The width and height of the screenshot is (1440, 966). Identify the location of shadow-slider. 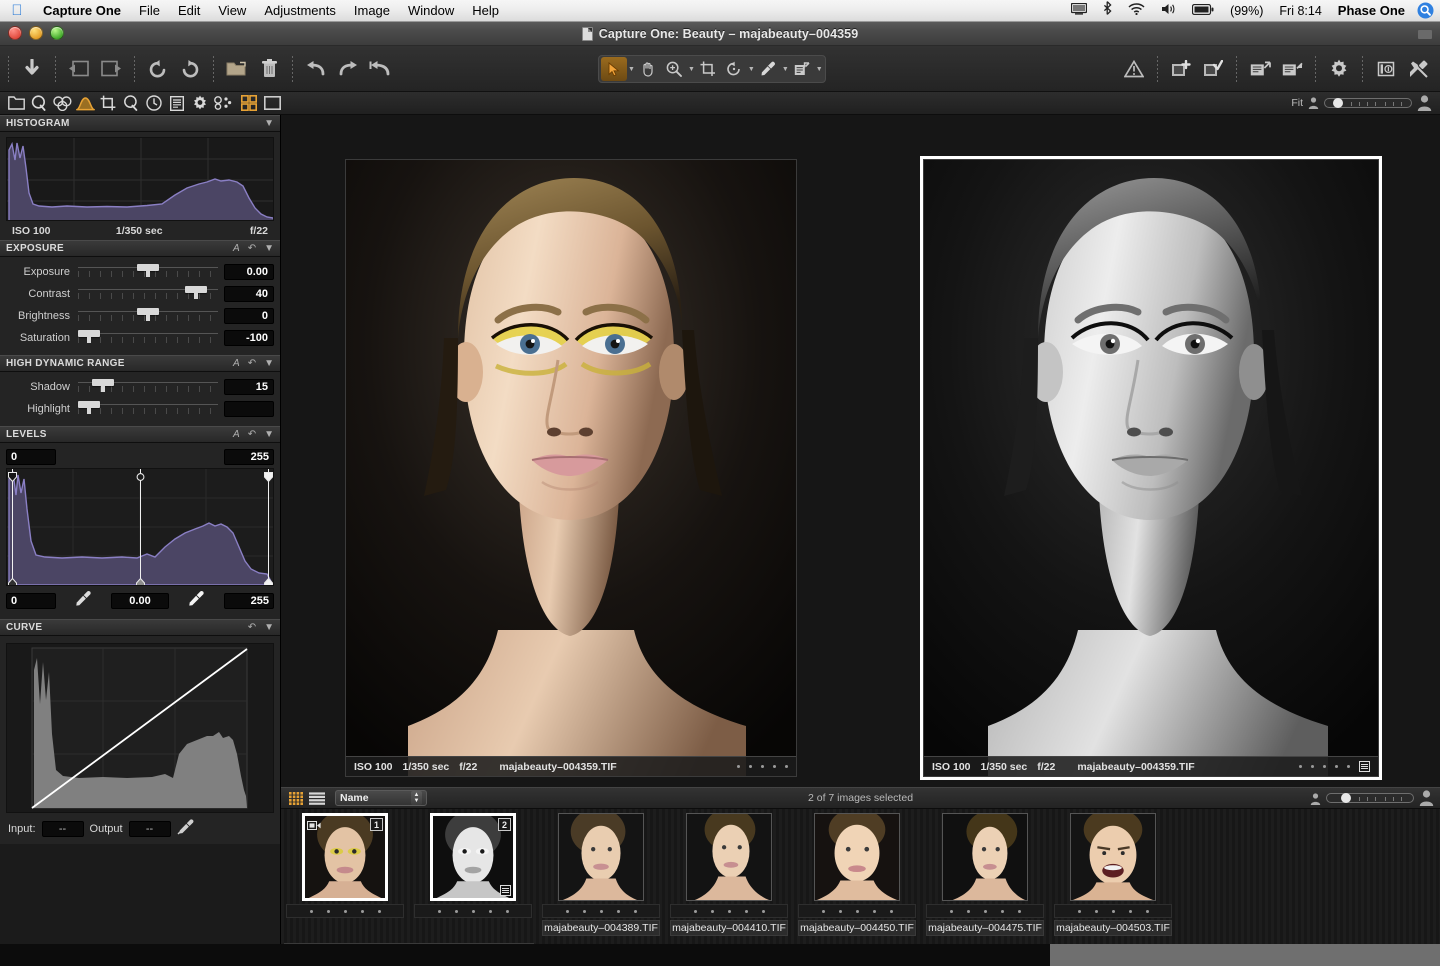
(148, 387).